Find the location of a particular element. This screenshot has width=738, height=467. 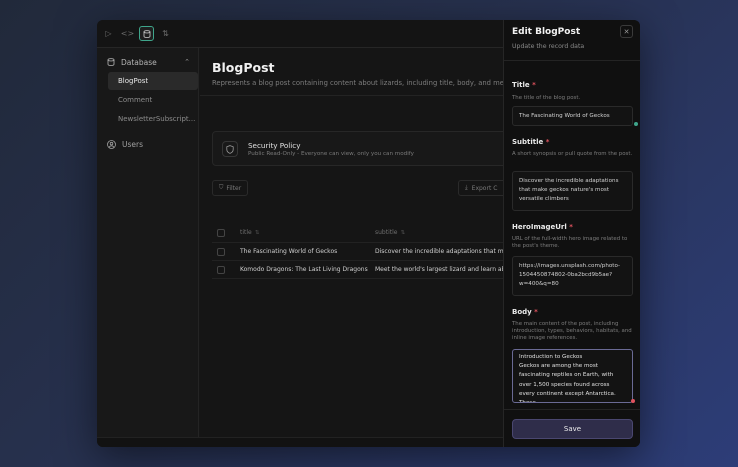

sidebar-section-label: Database is located at coordinates (139, 62).